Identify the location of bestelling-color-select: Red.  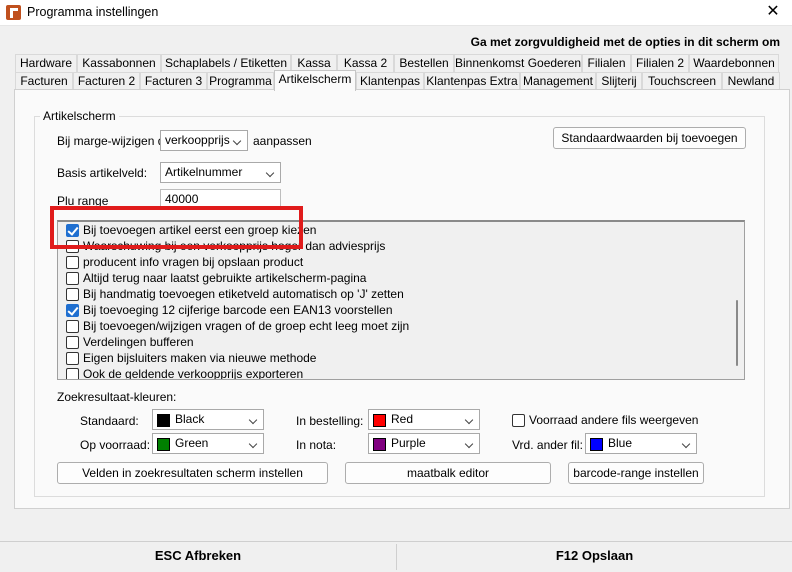
(424, 419).